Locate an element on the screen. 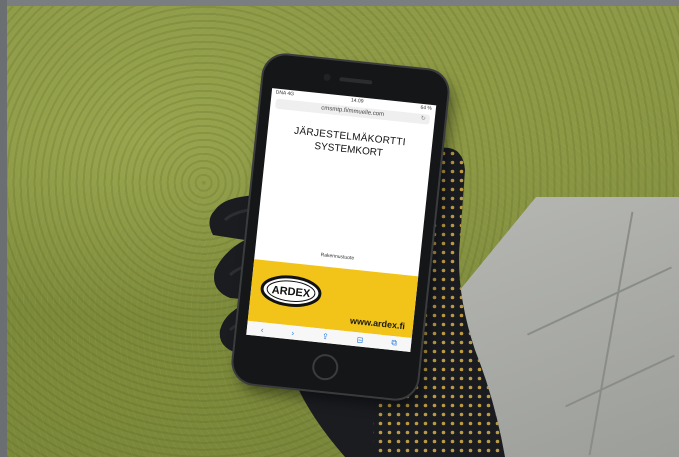 The width and height of the screenshot is (679, 457). back-icon: ‹ is located at coordinates (262, 329).